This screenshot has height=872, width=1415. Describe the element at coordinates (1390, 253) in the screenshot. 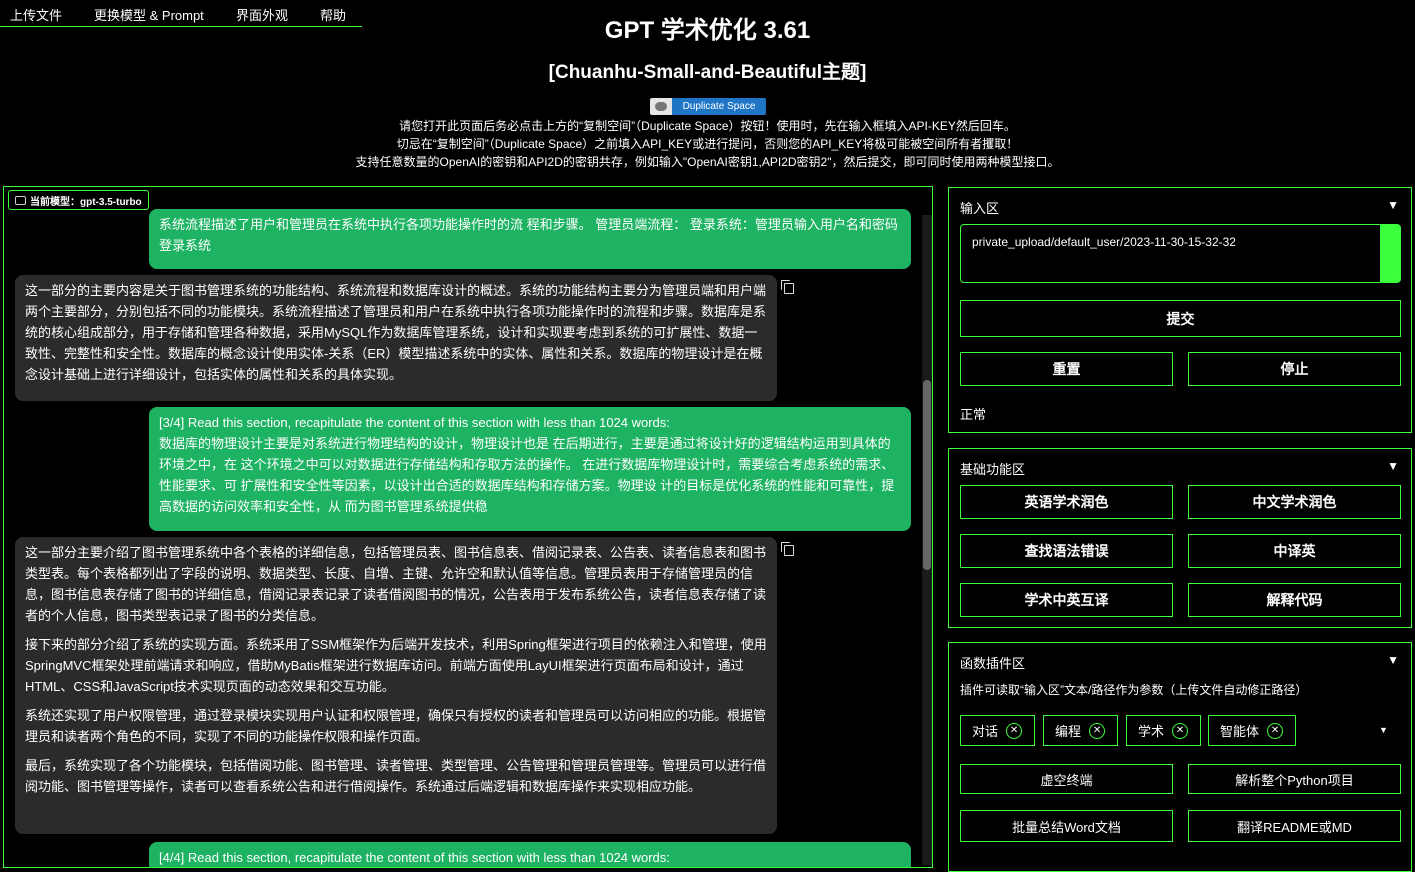

I see `input-scrollbar` at that location.